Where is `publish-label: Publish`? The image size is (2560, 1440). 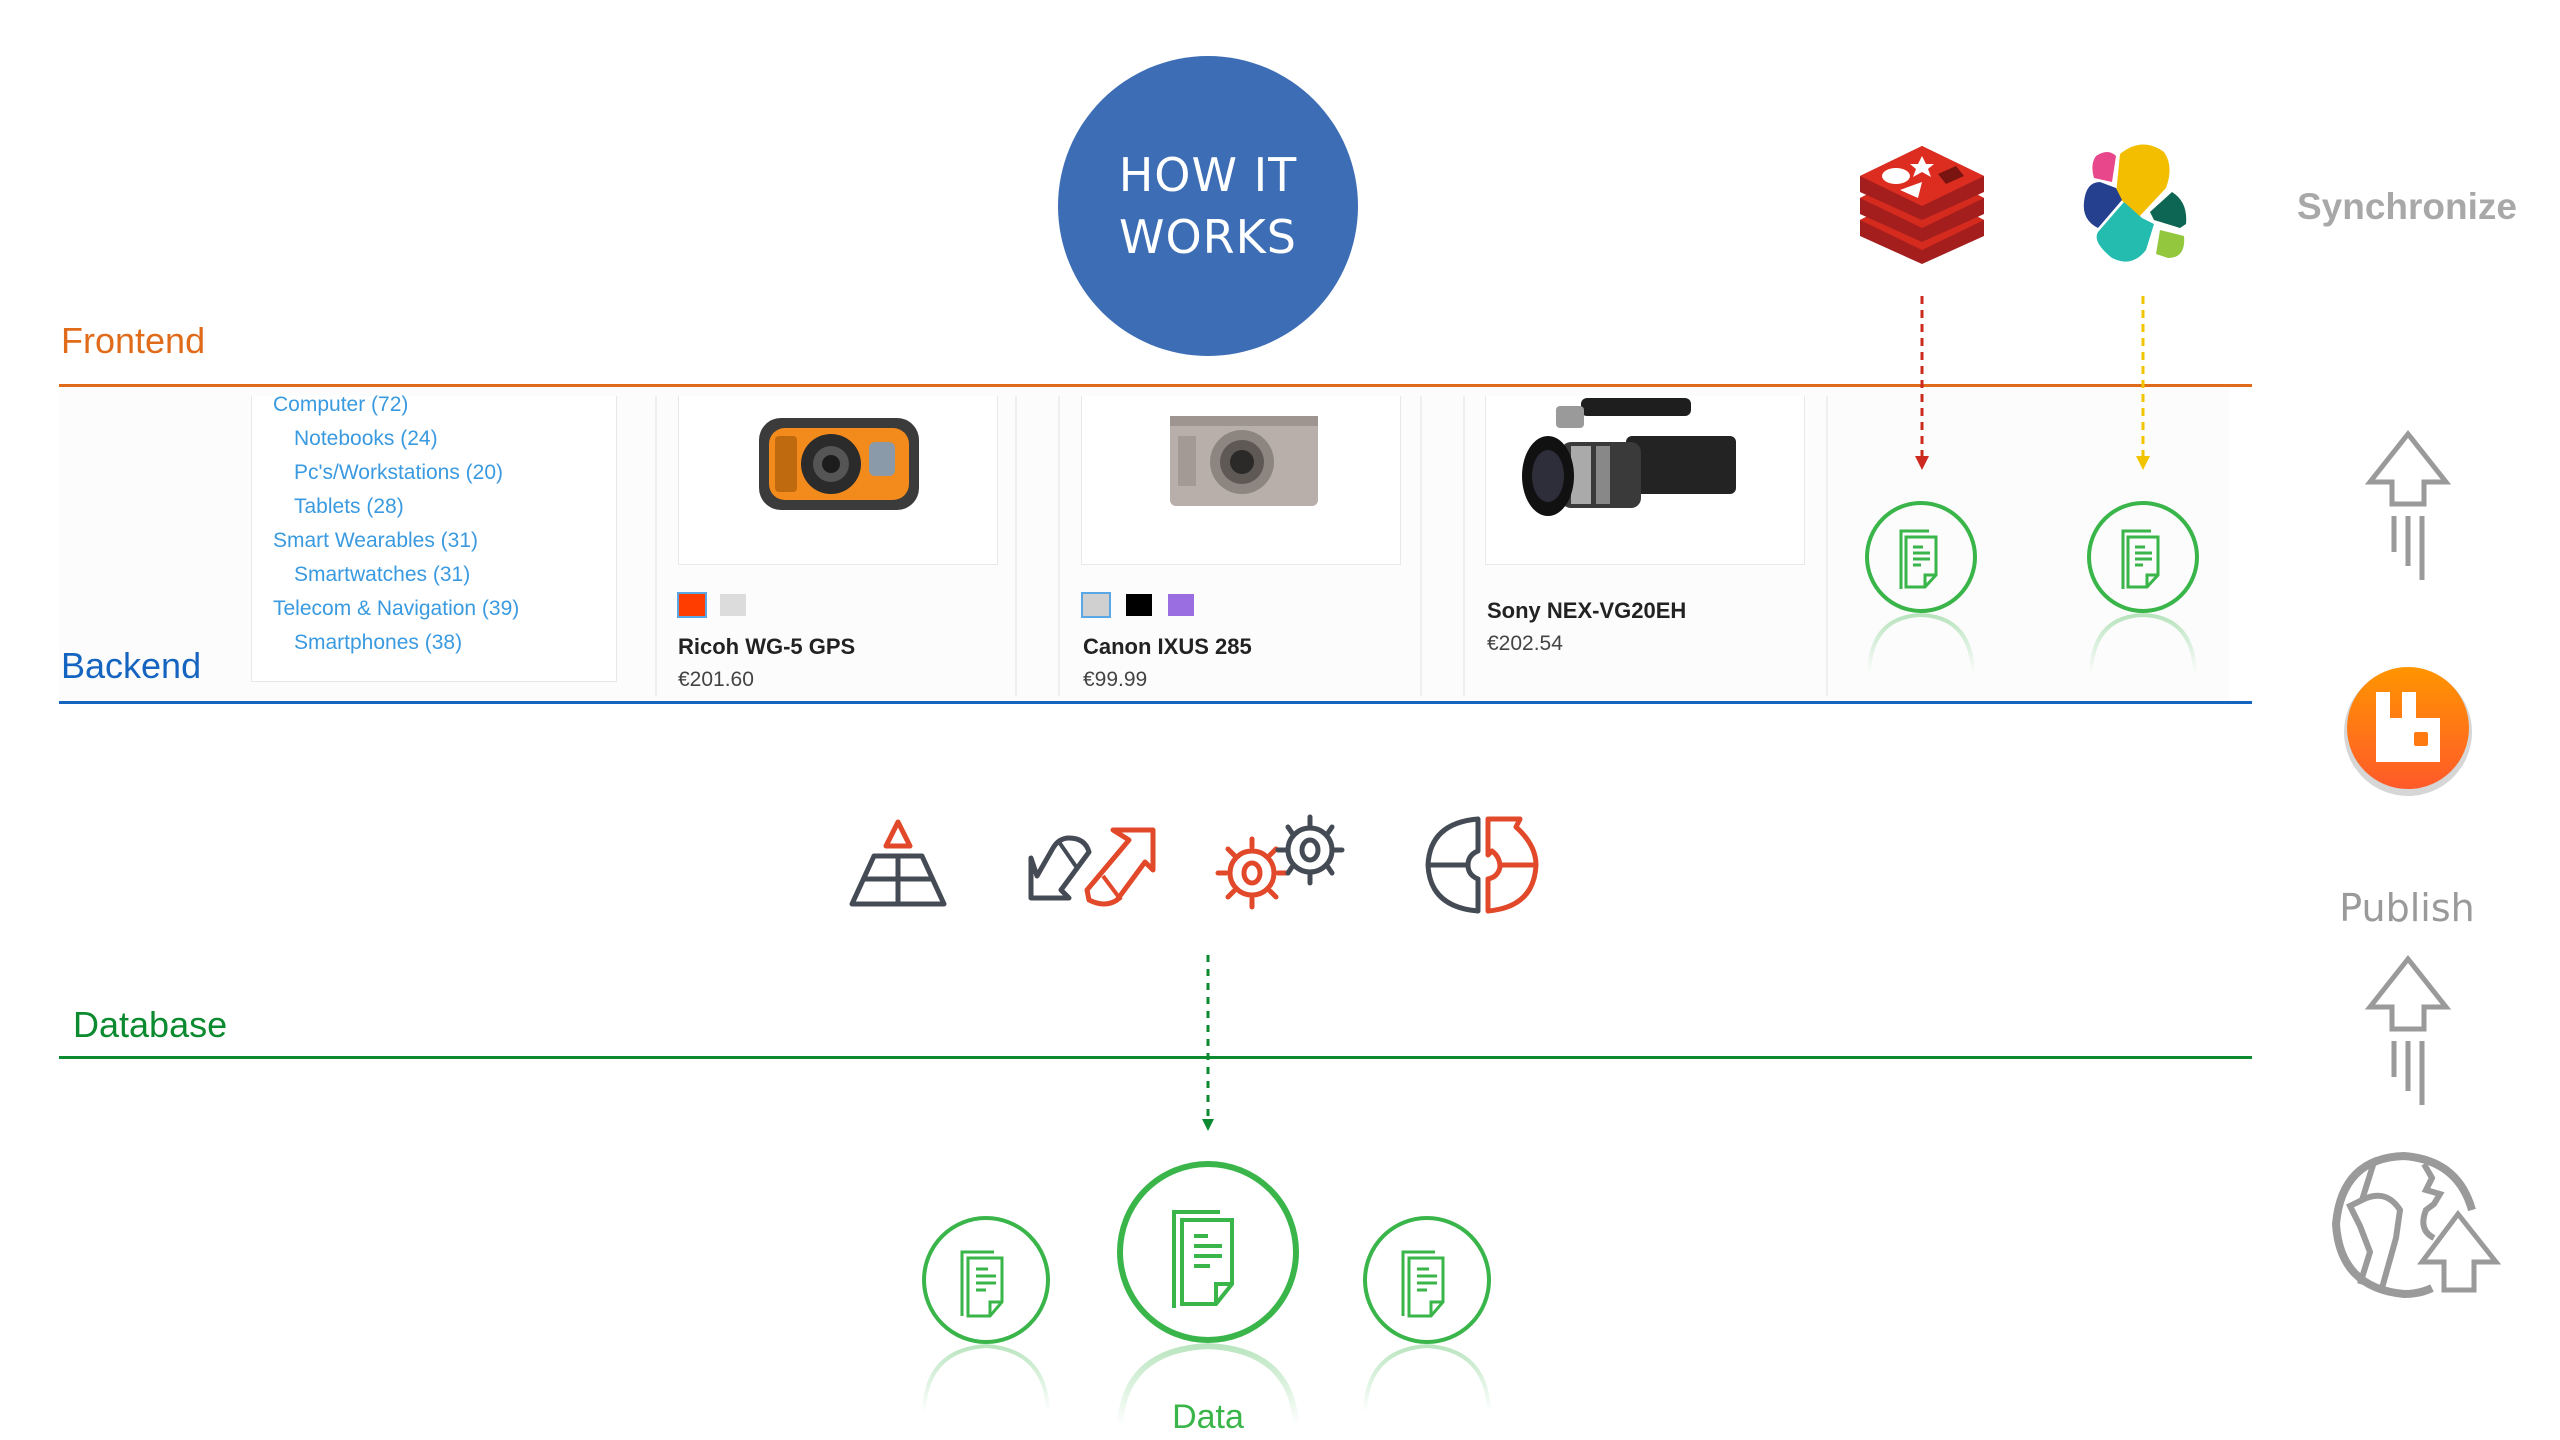
publish-label: Publish is located at coordinates (2407, 908).